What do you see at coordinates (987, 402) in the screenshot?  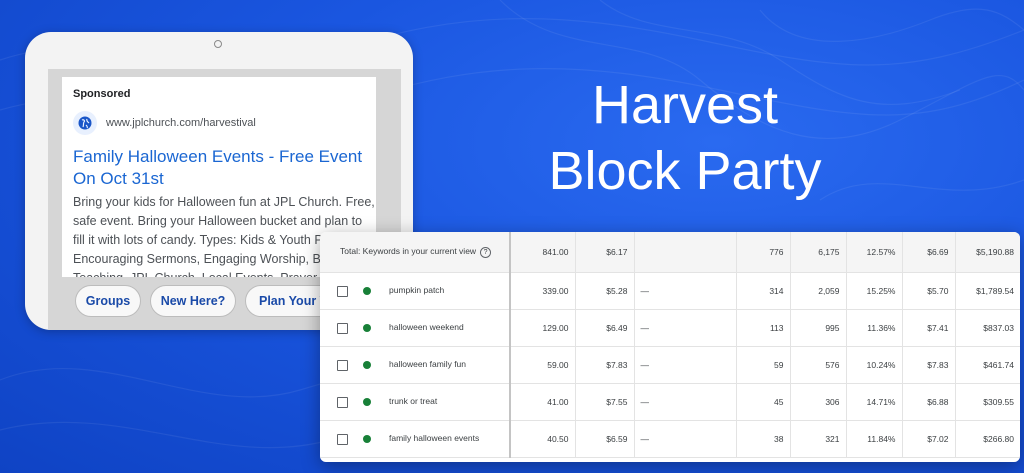 I see `table-cell: $309.55` at bounding box center [987, 402].